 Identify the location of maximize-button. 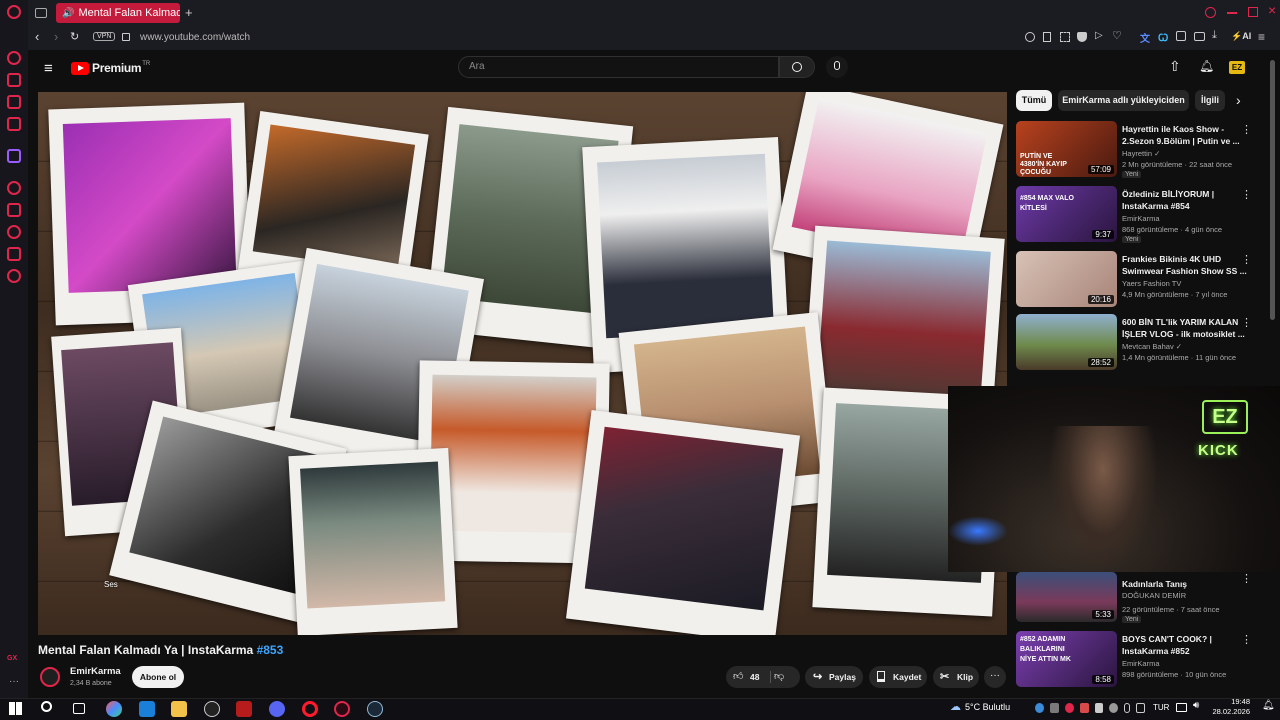
(1253, 12).